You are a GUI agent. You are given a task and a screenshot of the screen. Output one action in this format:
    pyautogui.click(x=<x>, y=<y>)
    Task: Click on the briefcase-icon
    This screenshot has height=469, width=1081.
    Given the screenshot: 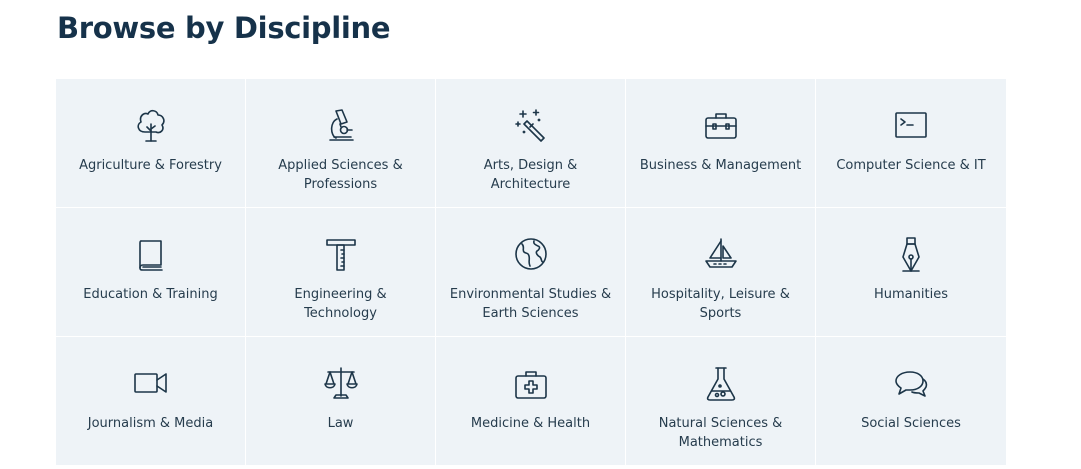 What is the action you would take?
    pyautogui.click(x=721, y=125)
    